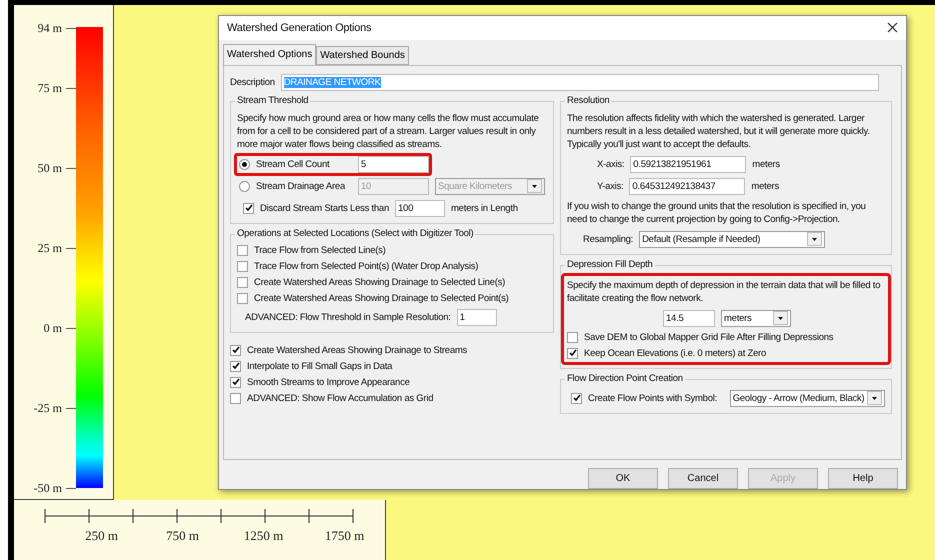 The width and height of the screenshot is (935, 560). Describe the element at coordinates (381, 298) in the screenshot. I see `checkbox-label: Create Watershed Areas Showing Drainage to Selected Point(s)` at that location.